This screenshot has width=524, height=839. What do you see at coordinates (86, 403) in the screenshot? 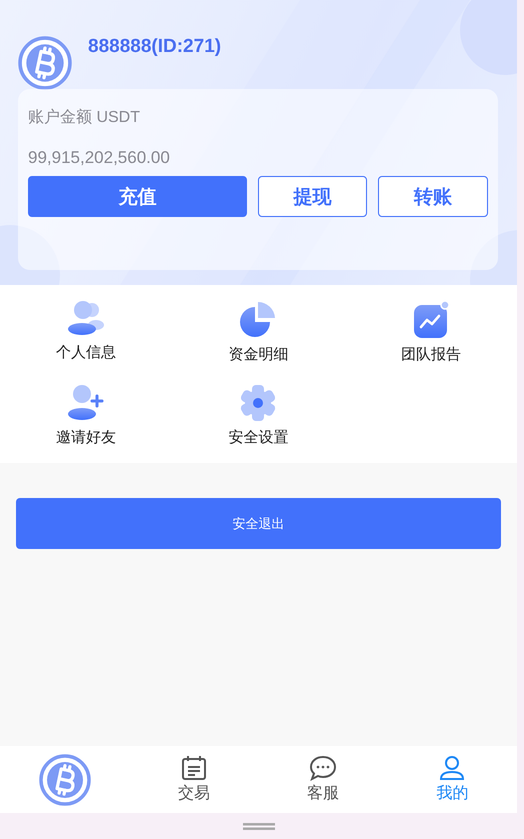
I see `add-user-icon` at bounding box center [86, 403].